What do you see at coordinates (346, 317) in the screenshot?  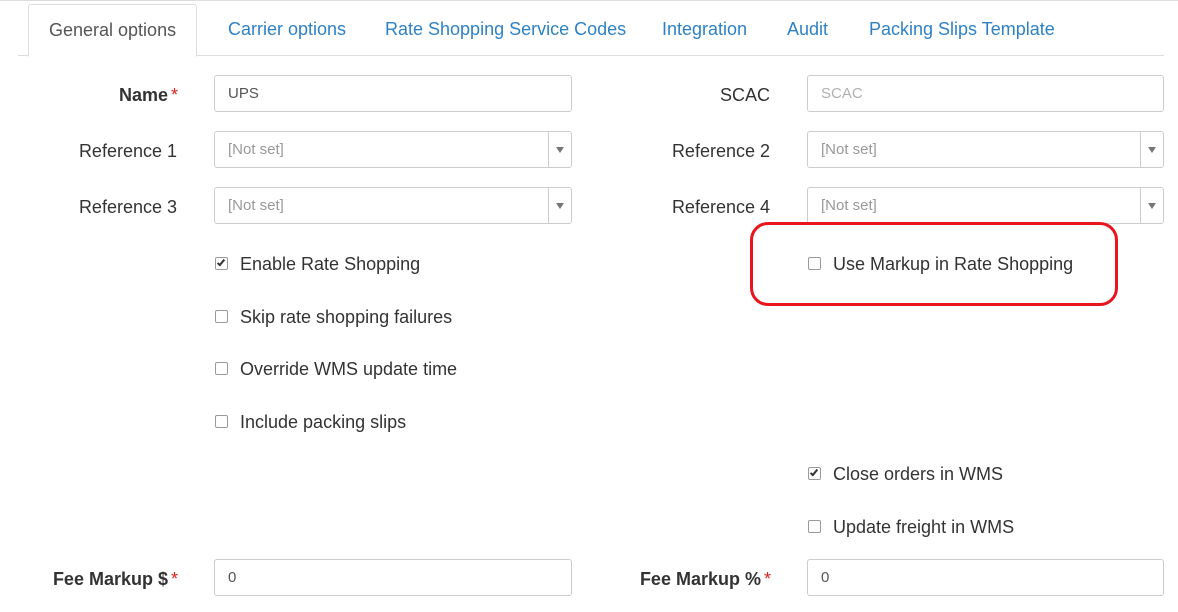 I see `skip-failures-label: Skip rate shopping failures` at bounding box center [346, 317].